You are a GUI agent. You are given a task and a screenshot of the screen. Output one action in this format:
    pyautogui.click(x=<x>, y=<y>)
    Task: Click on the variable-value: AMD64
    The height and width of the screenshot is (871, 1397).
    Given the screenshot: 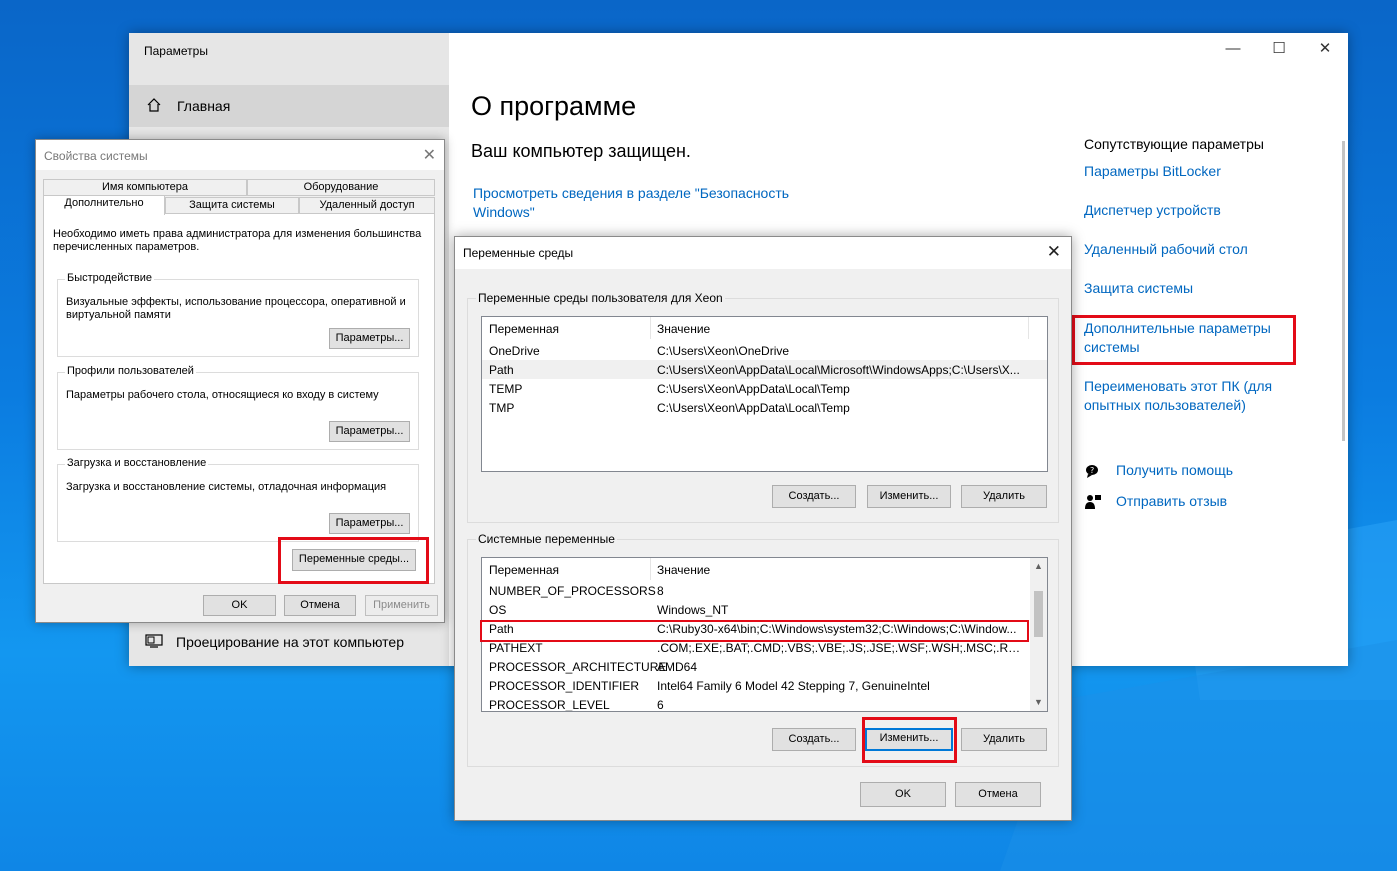 What is the action you would take?
    pyautogui.click(x=677, y=667)
    